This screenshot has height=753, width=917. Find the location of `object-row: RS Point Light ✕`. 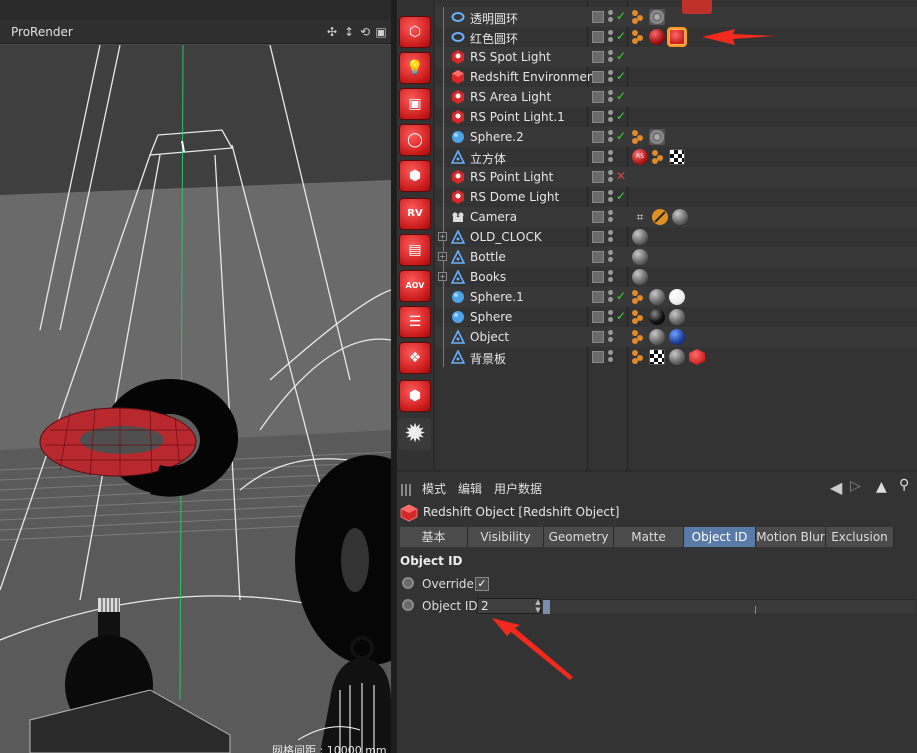

object-row: RS Point Light ✕ is located at coordinates (676, 177).